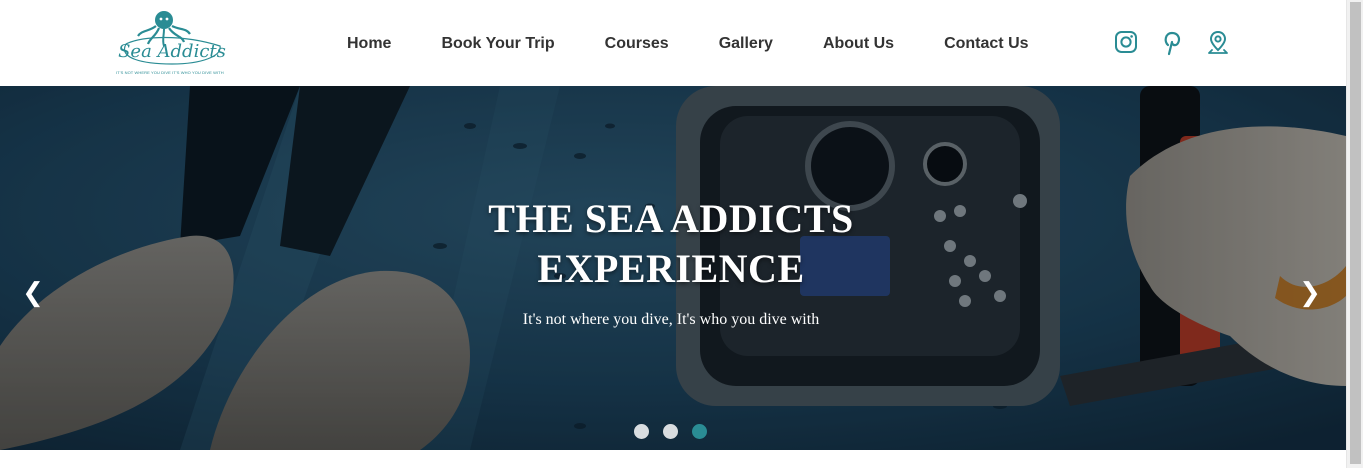 The image size is (1363, 468). I want to click on slider-next-button: ❯, so click(1310, 293).